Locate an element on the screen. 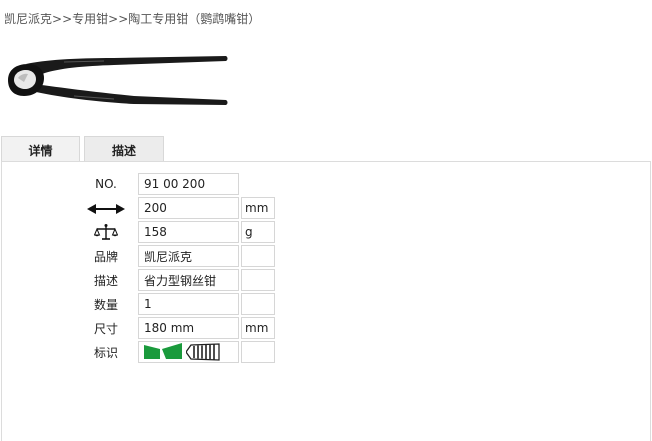 The image size is (652, 441). spec-unit-mark is located at coordinates (258, 352).